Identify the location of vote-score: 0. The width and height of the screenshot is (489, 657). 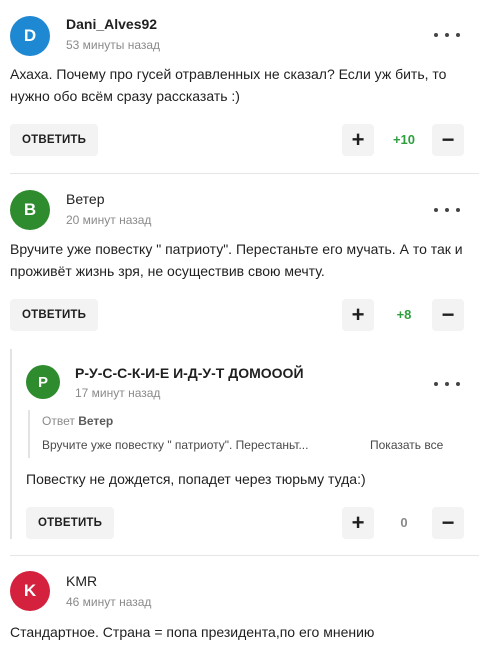
(404, 522).